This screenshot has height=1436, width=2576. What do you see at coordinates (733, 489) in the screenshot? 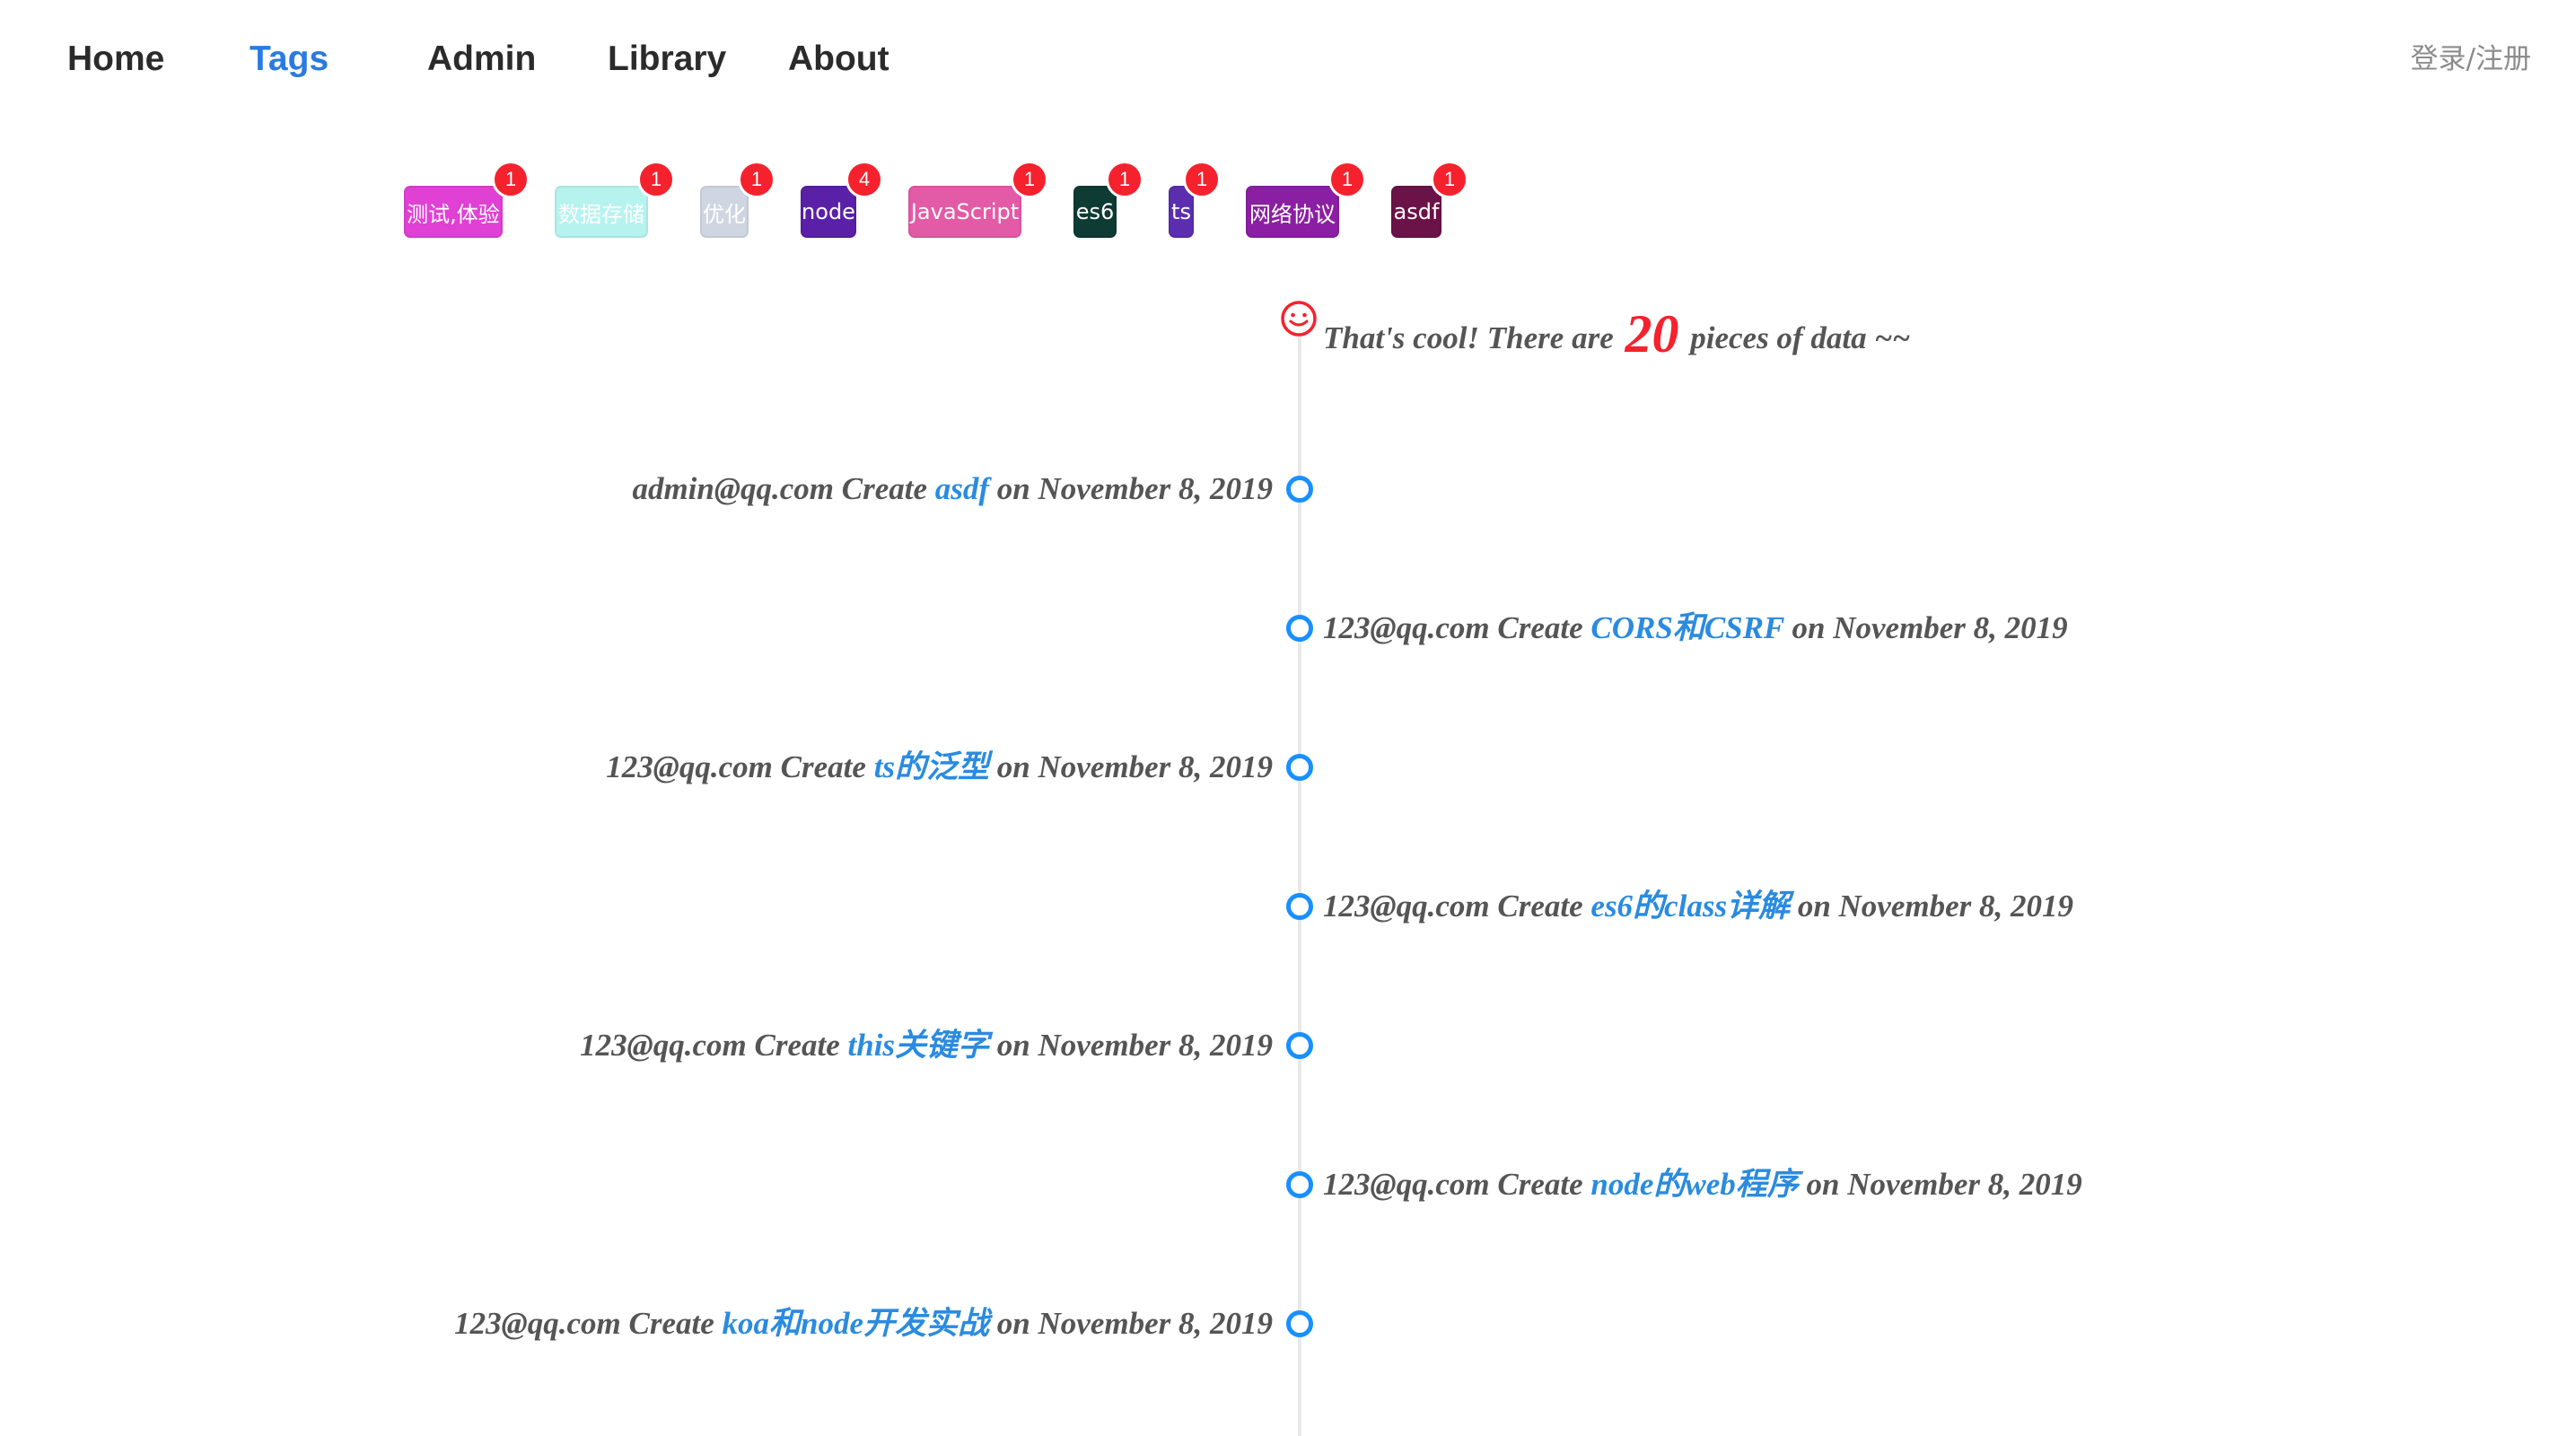
I see `entry-user: admin@qq.com` at bounding box center [733, 489].